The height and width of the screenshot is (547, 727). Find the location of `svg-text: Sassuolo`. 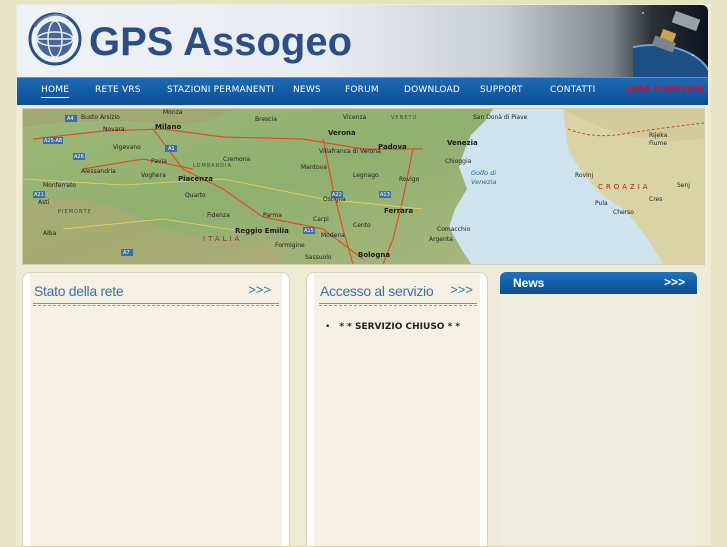

svg-text: Sassuolo is located at coordinates (318, 257).